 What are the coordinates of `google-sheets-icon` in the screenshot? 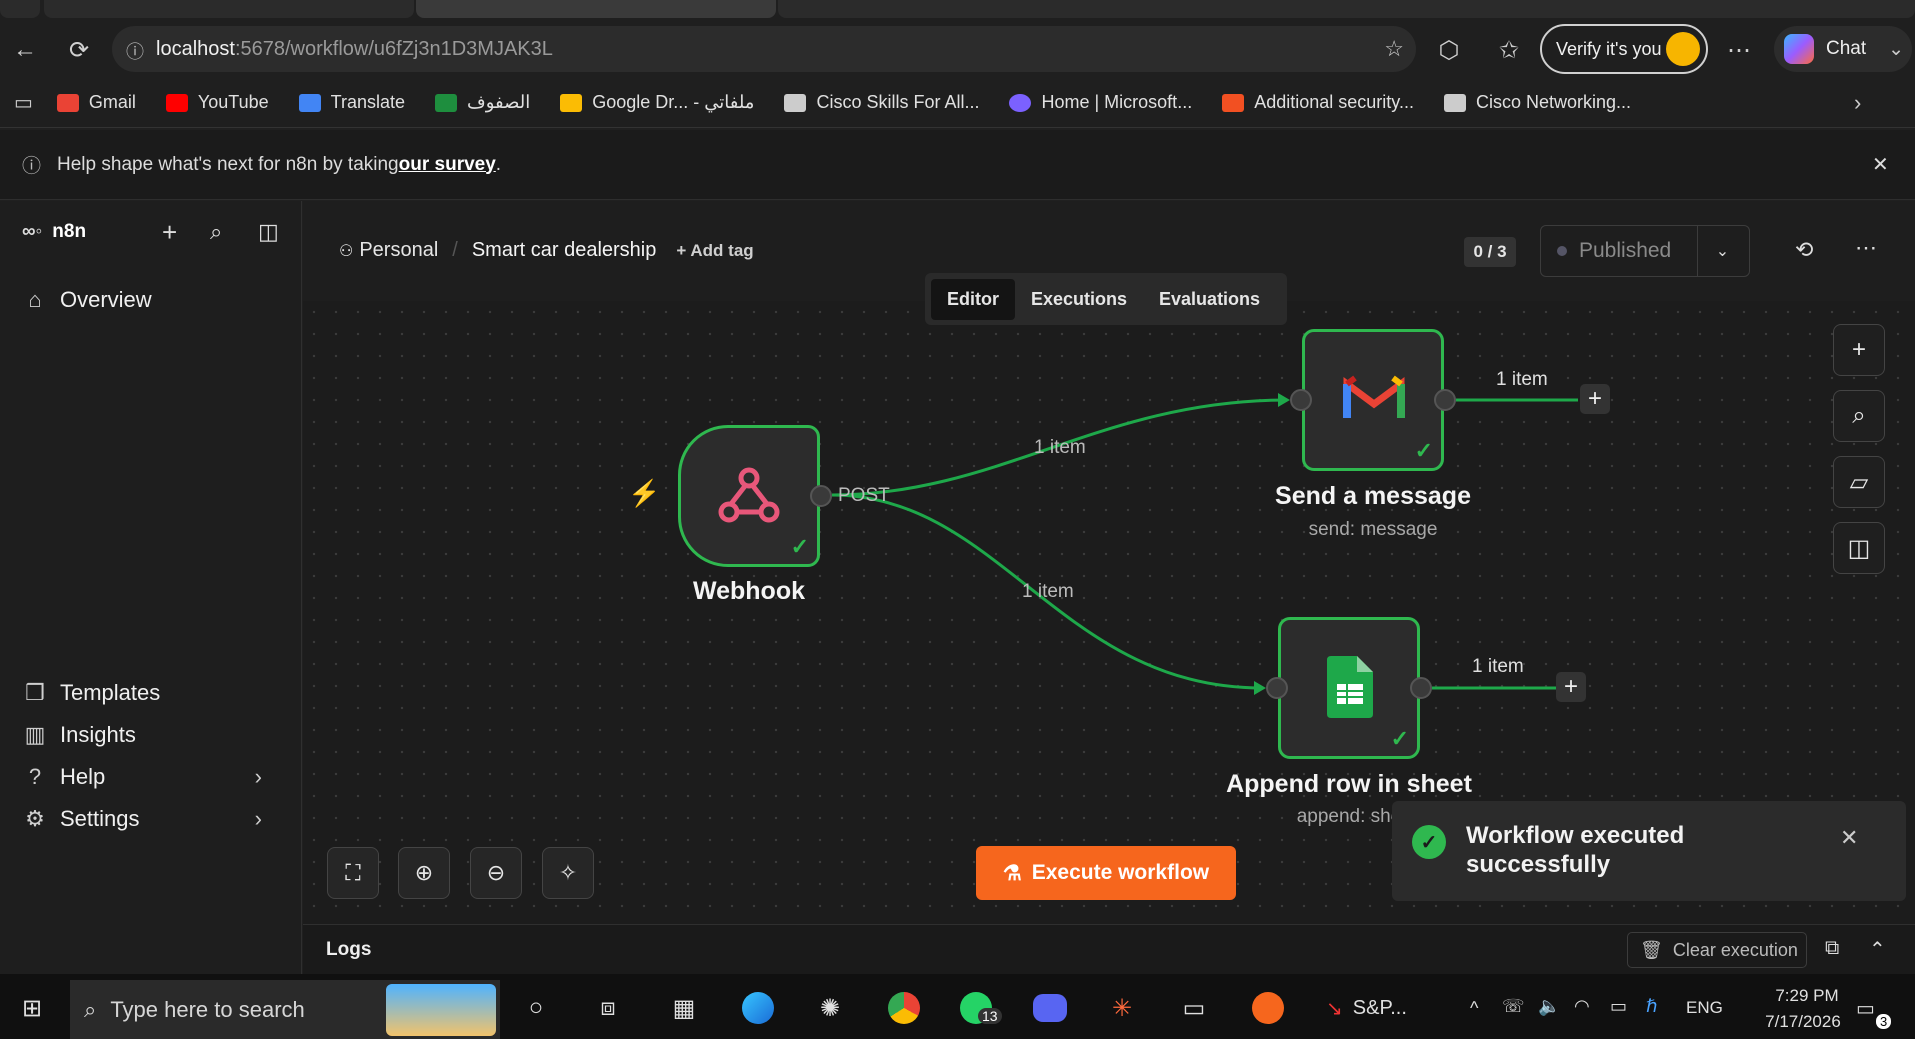 It's located at (1350, 687).